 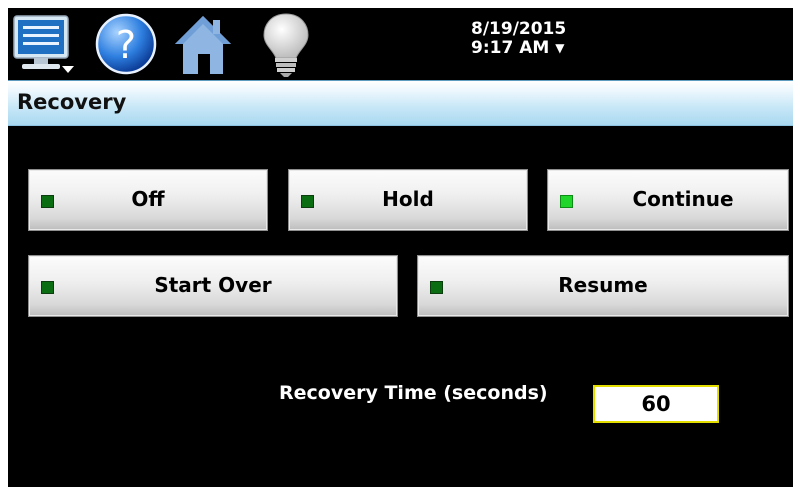 I want to click on dropdown-arrow-icon: ▼, so click(x=559, y=48).